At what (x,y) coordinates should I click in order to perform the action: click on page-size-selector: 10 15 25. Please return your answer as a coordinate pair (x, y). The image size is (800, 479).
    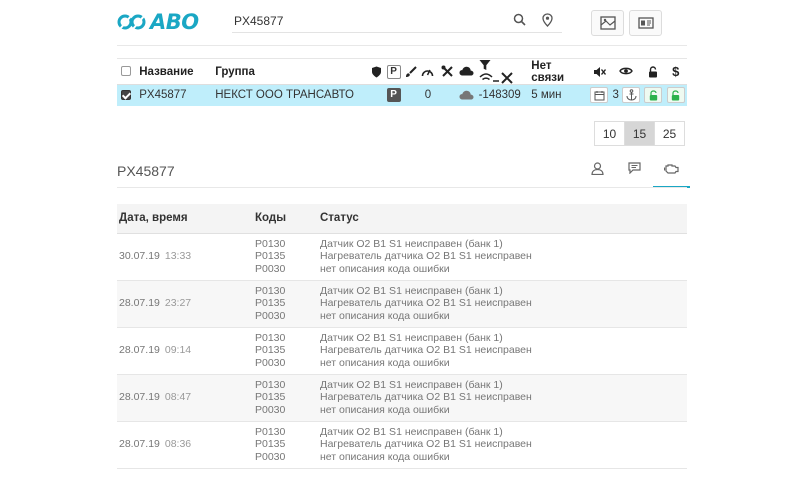
    Looking at the image, I should click on (639, 133).